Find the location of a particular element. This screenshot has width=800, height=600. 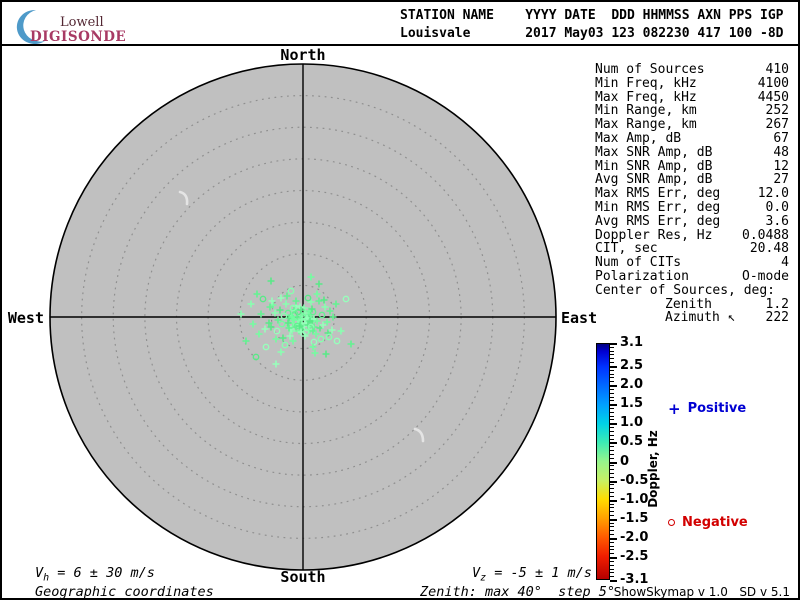

stat-label: Max Amp, dB is located at coordinates (638, 138).